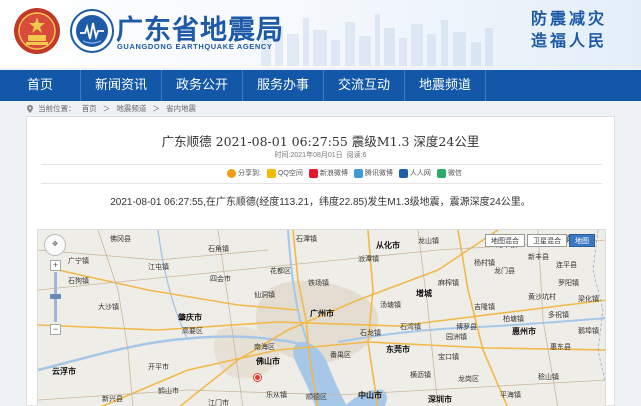  What do you see at coordinates (308, 155) in the screenshot?
I see `article-time: 时间:2021年08月01日` at bounding box center [308, 155].